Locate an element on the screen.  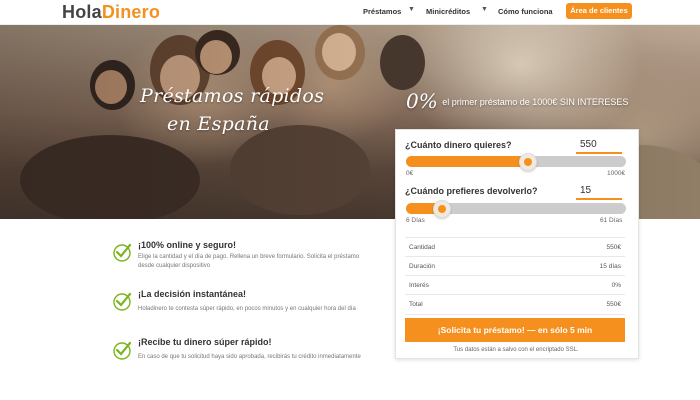
days-input: 15 is located at coordinates (599, 192).